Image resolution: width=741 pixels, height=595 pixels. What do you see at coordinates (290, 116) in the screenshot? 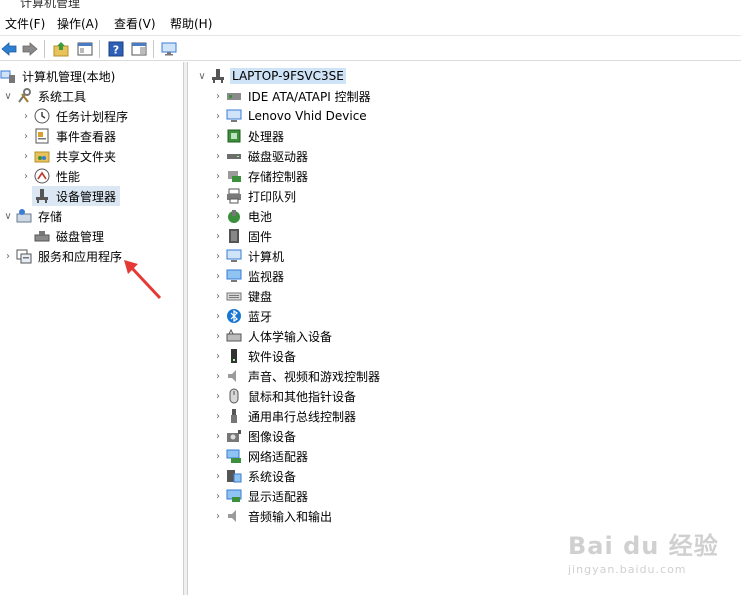
I see `device-category: › Lenovo Vhid Device` at bounding box center [290, 116].